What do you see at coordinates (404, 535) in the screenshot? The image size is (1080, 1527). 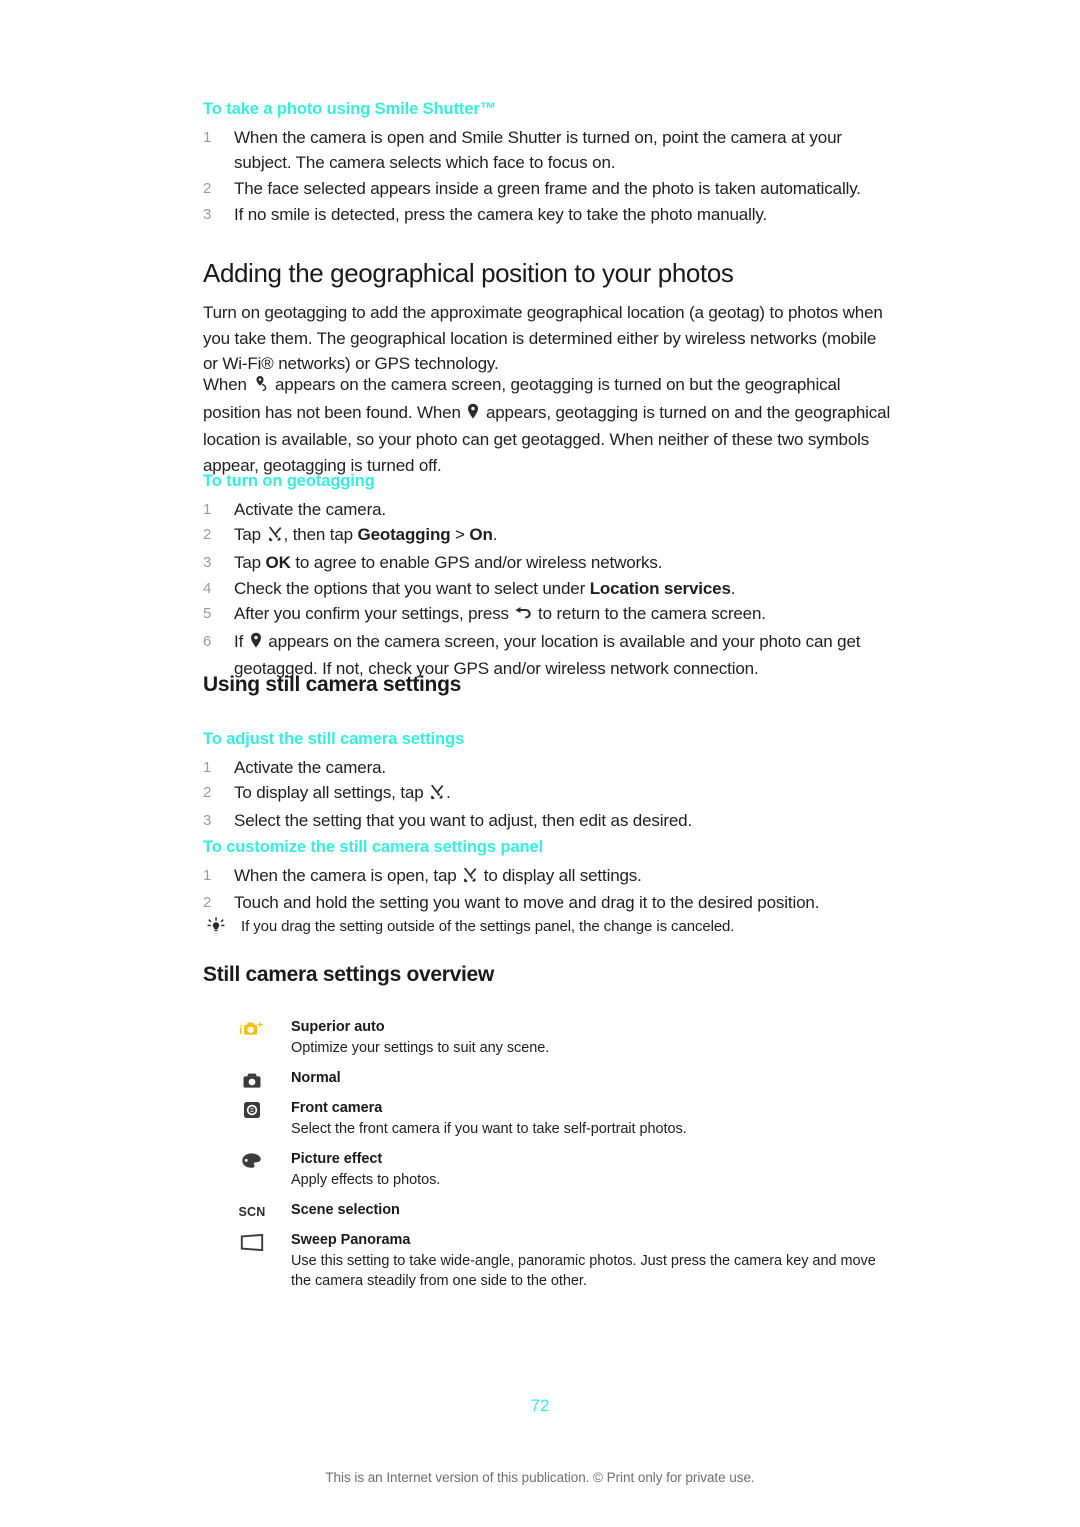 I see `emphasis-text: Geotagging` at bounding box center [404, 535].